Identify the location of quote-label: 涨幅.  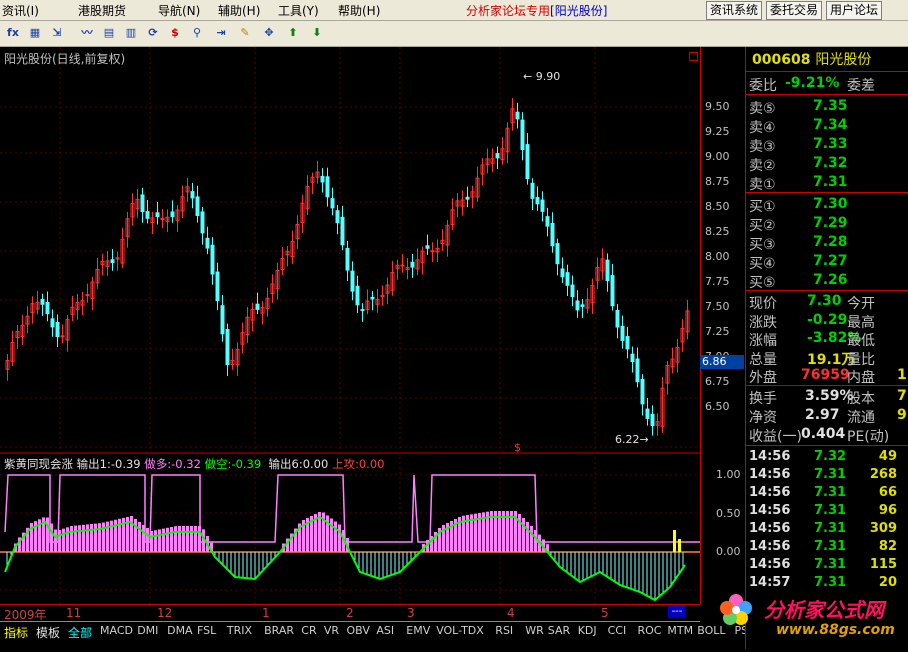
(763, 341).